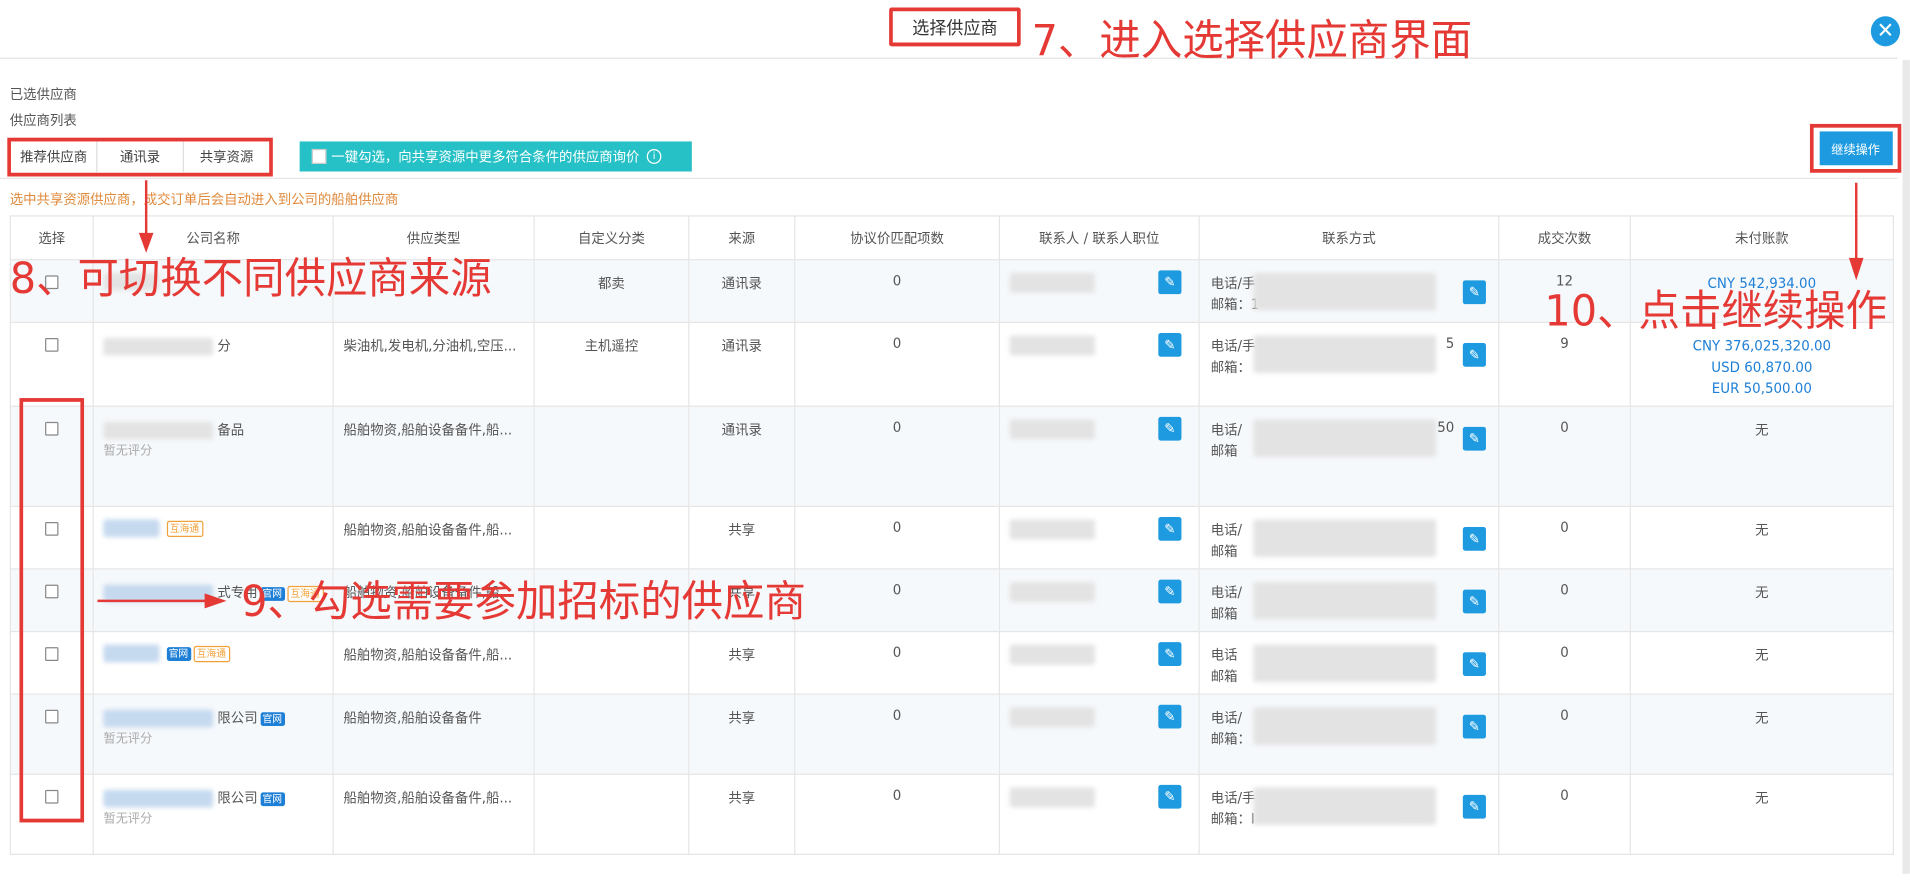 This screenshot has height=885, width=1910. Describe the element at coordinates (250, 279) in the screenshot. I see `annotation-step8: 8、可切换不同供应商来源` at that location.